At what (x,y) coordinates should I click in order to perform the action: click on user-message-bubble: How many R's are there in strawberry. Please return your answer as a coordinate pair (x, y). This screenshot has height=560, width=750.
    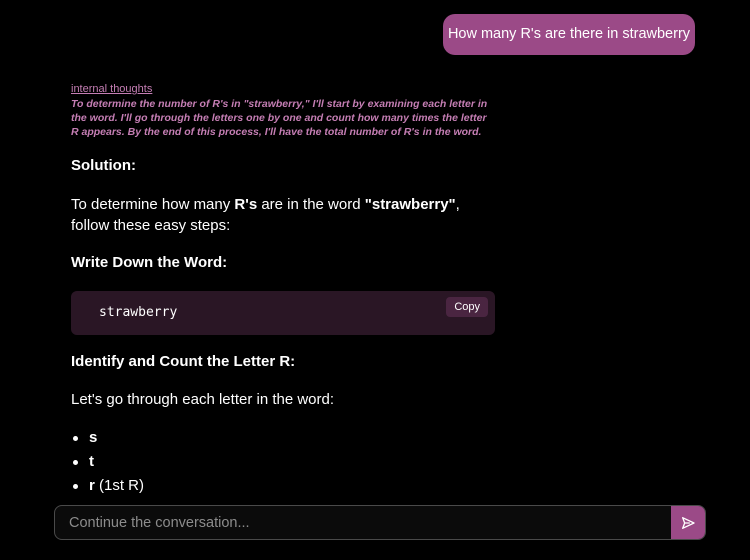
    Looking at the image, I should click on (569, 34).